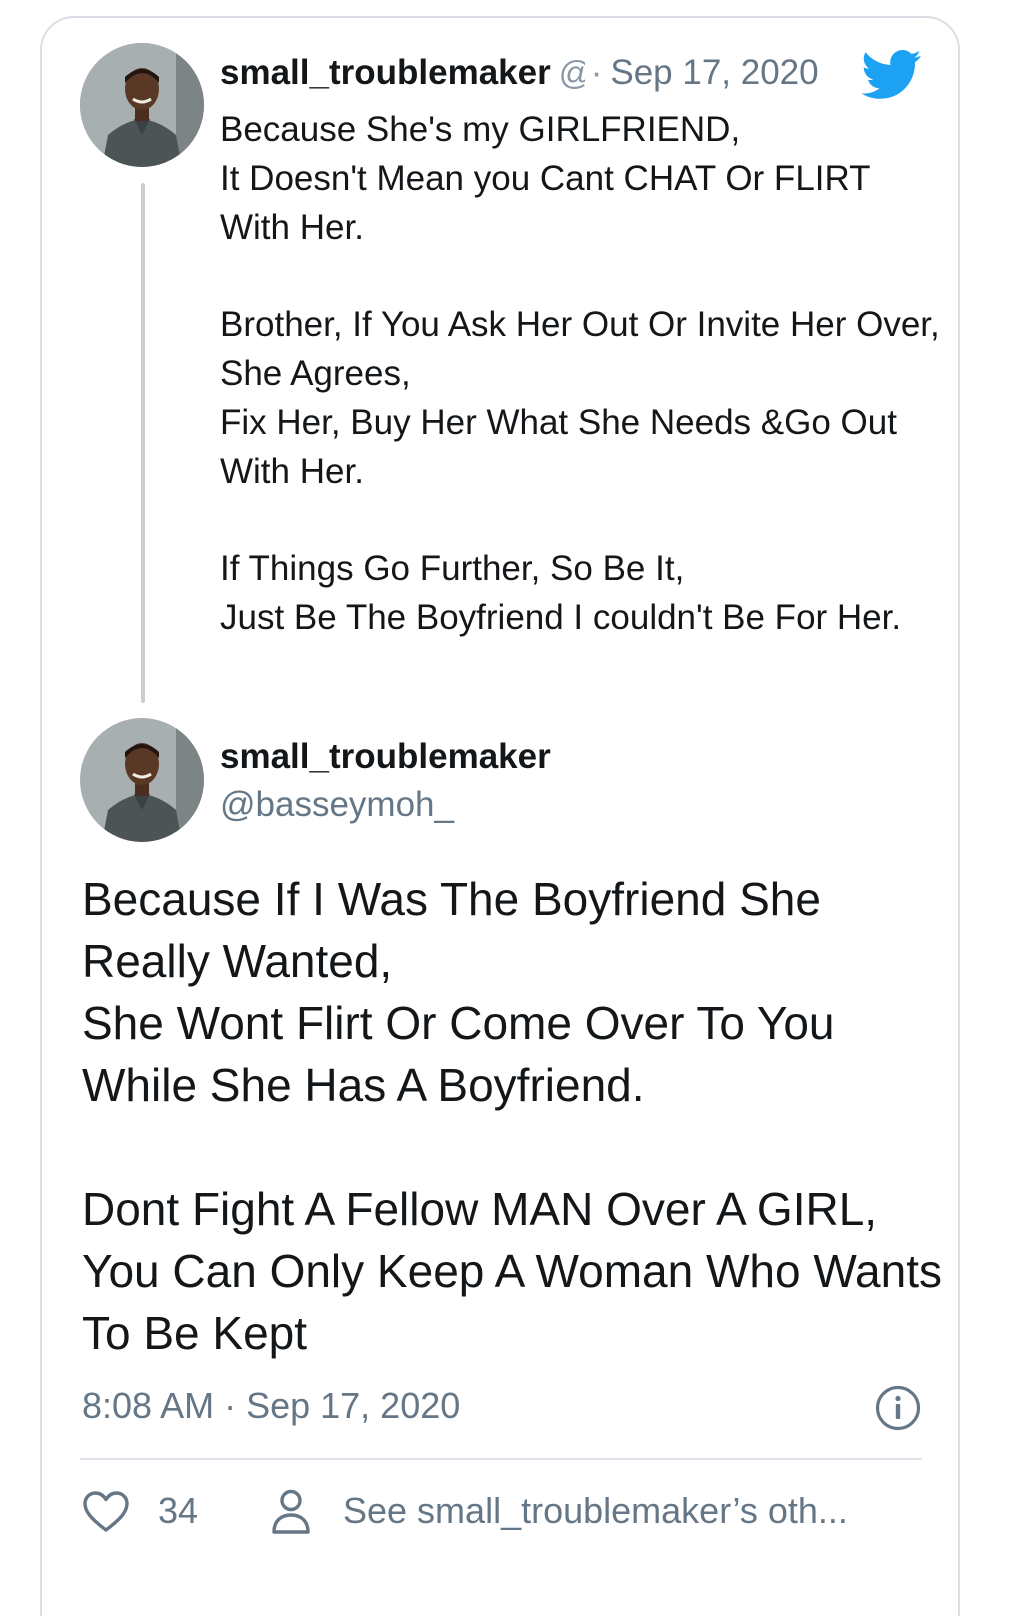  I want to click on main-author-handle: @basseymoh_, so click(337, 805).